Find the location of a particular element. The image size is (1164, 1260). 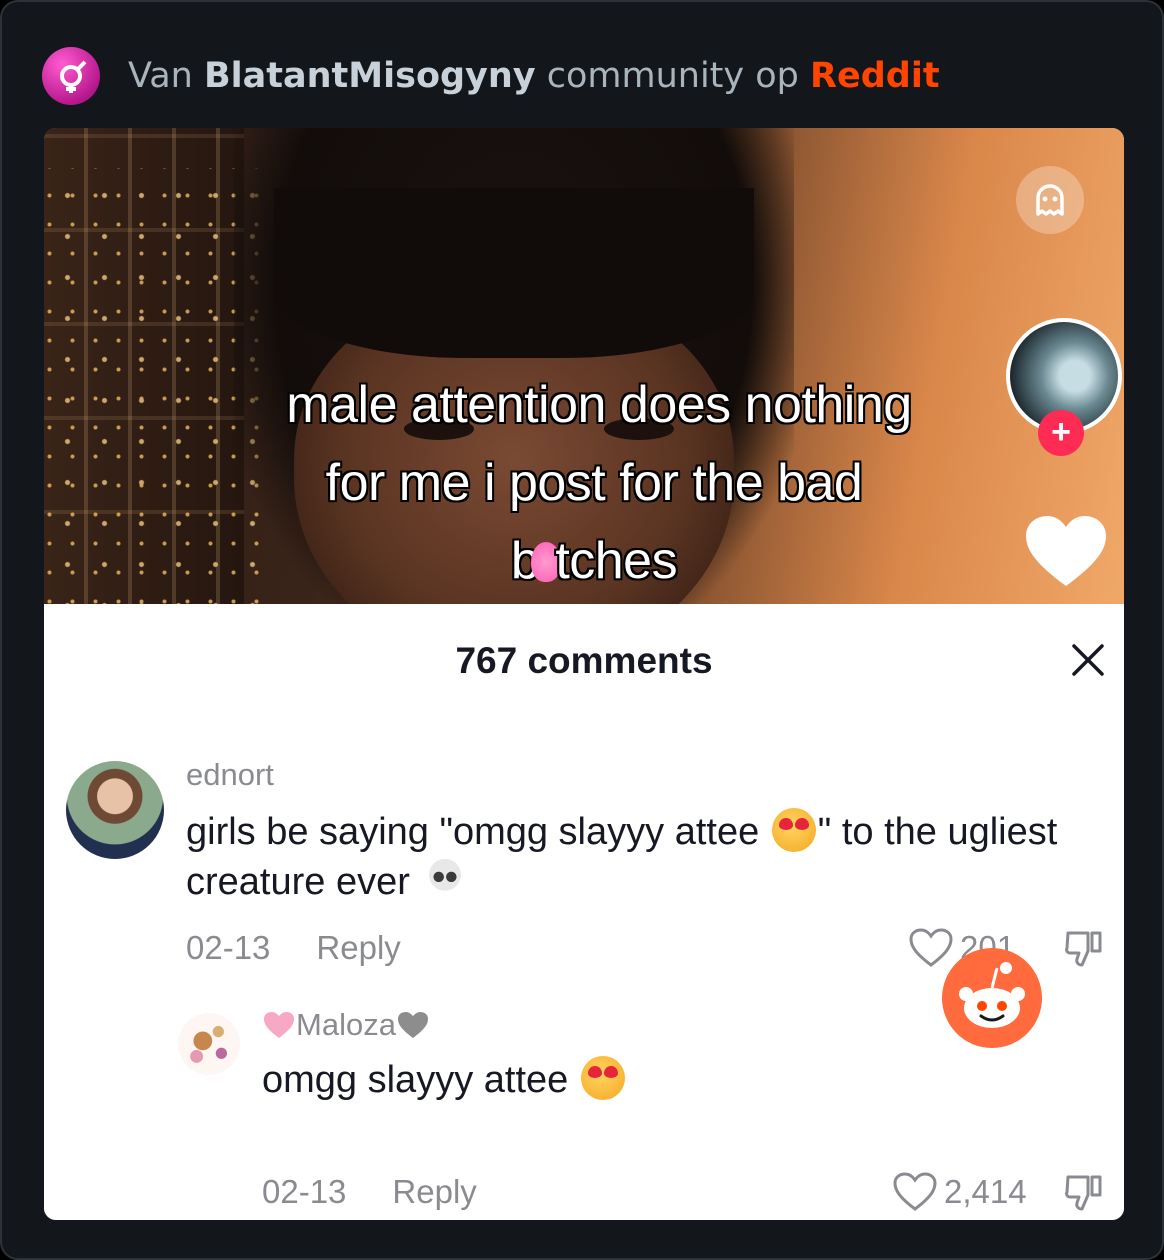

caption-line-1: male attention does nothing is located at coordinates (599, 405).